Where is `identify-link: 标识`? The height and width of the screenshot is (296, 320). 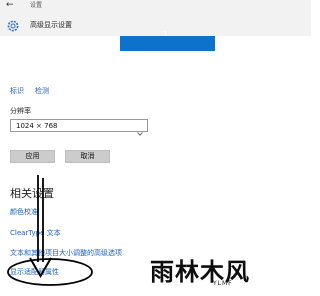 identify-link: 标识 is located at coordinates (17, 91).